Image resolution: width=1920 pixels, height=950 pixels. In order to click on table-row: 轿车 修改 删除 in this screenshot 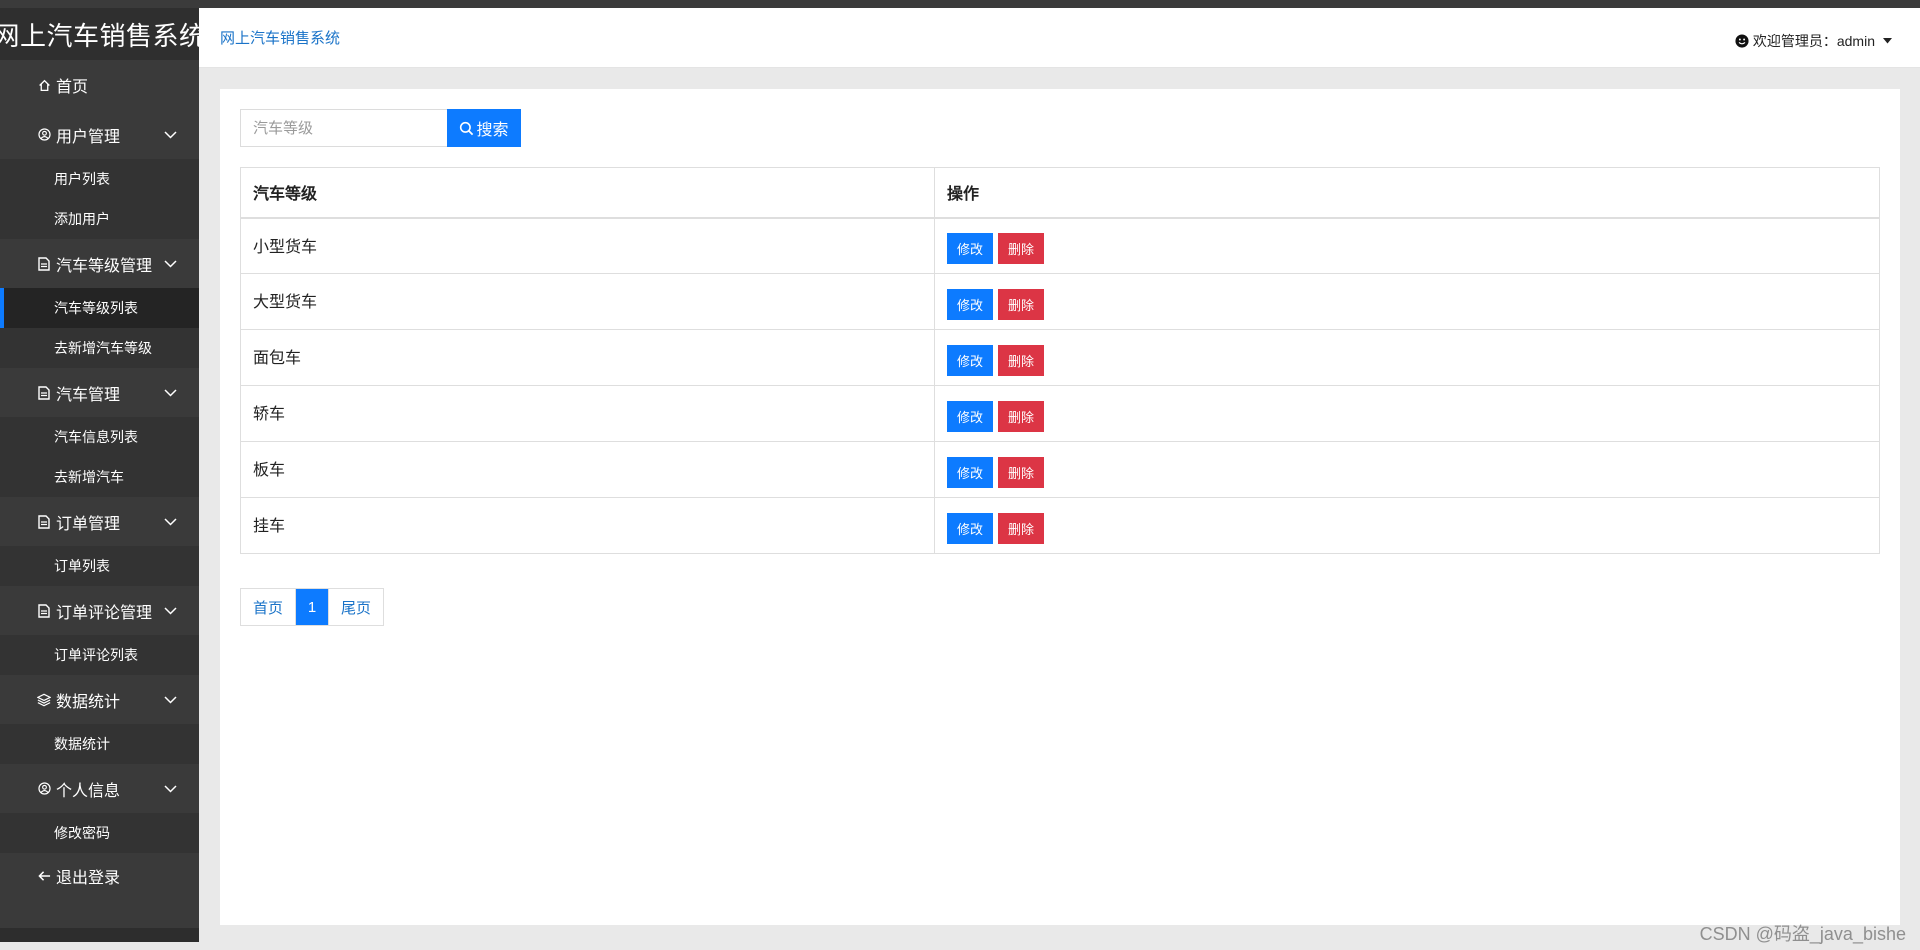, I will do `click(1060, 413)`.